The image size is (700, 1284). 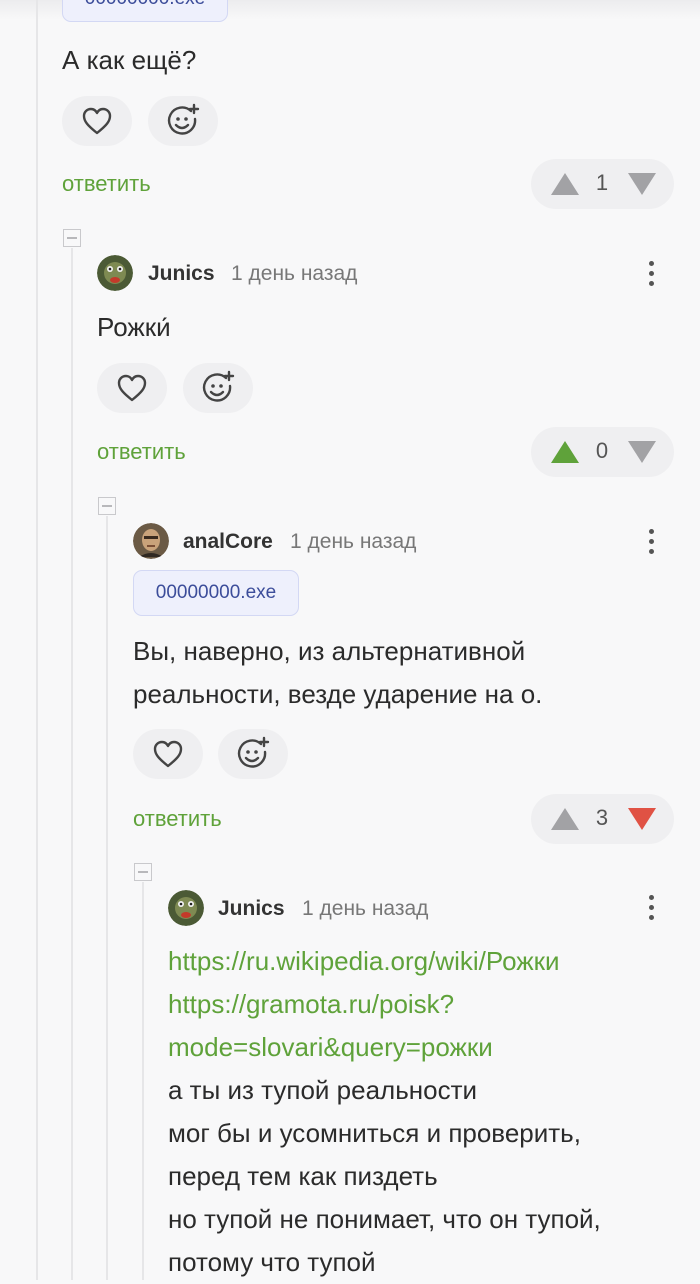 I want to click on rating-value: 3, so click(x=602, y=817).